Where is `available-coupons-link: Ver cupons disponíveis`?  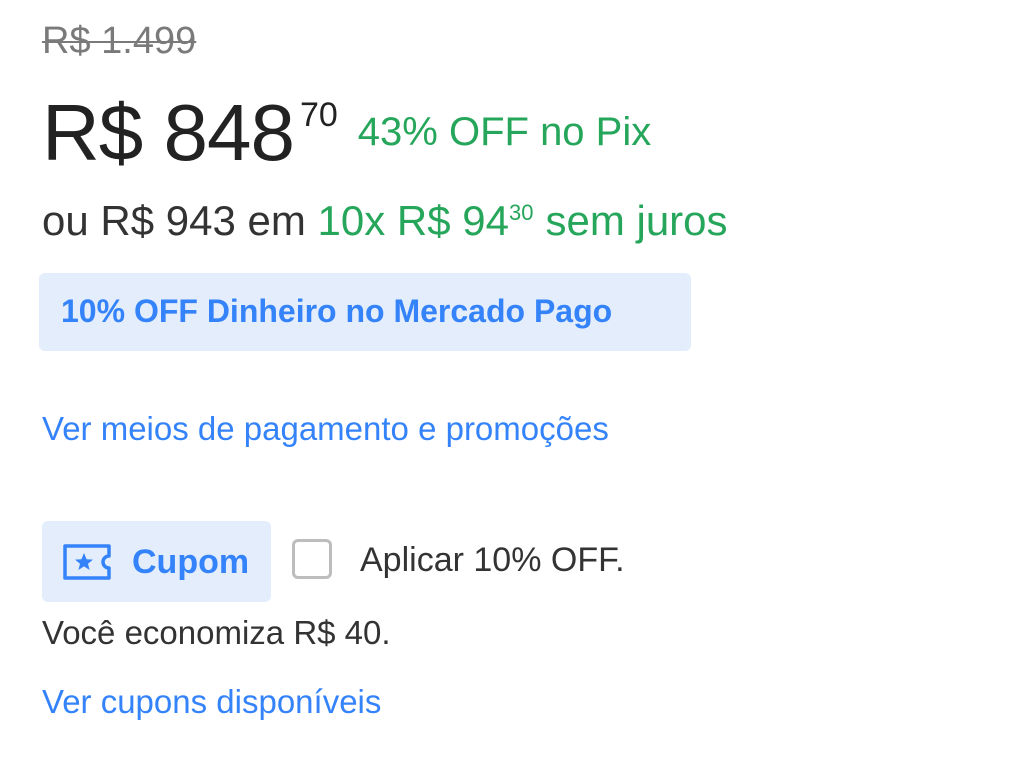
available-coupons-link: Ver cupons disponíveis is located at coordinates (211, 702).